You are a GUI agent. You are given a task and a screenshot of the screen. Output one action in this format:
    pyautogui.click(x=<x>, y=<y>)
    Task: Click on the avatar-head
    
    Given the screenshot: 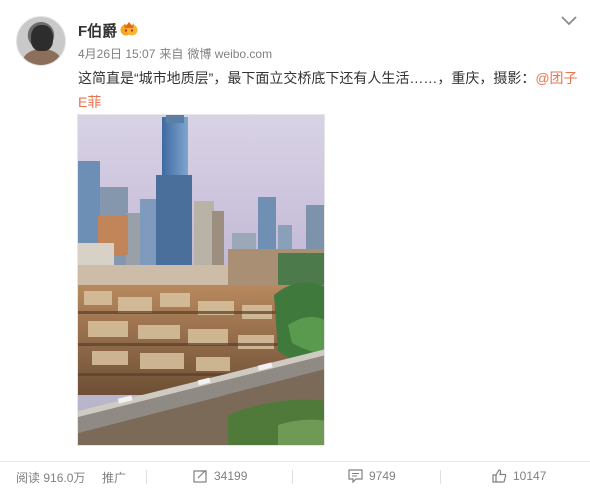 What is the action you would take?
    pyautogui.click(x=42, y=38)
    